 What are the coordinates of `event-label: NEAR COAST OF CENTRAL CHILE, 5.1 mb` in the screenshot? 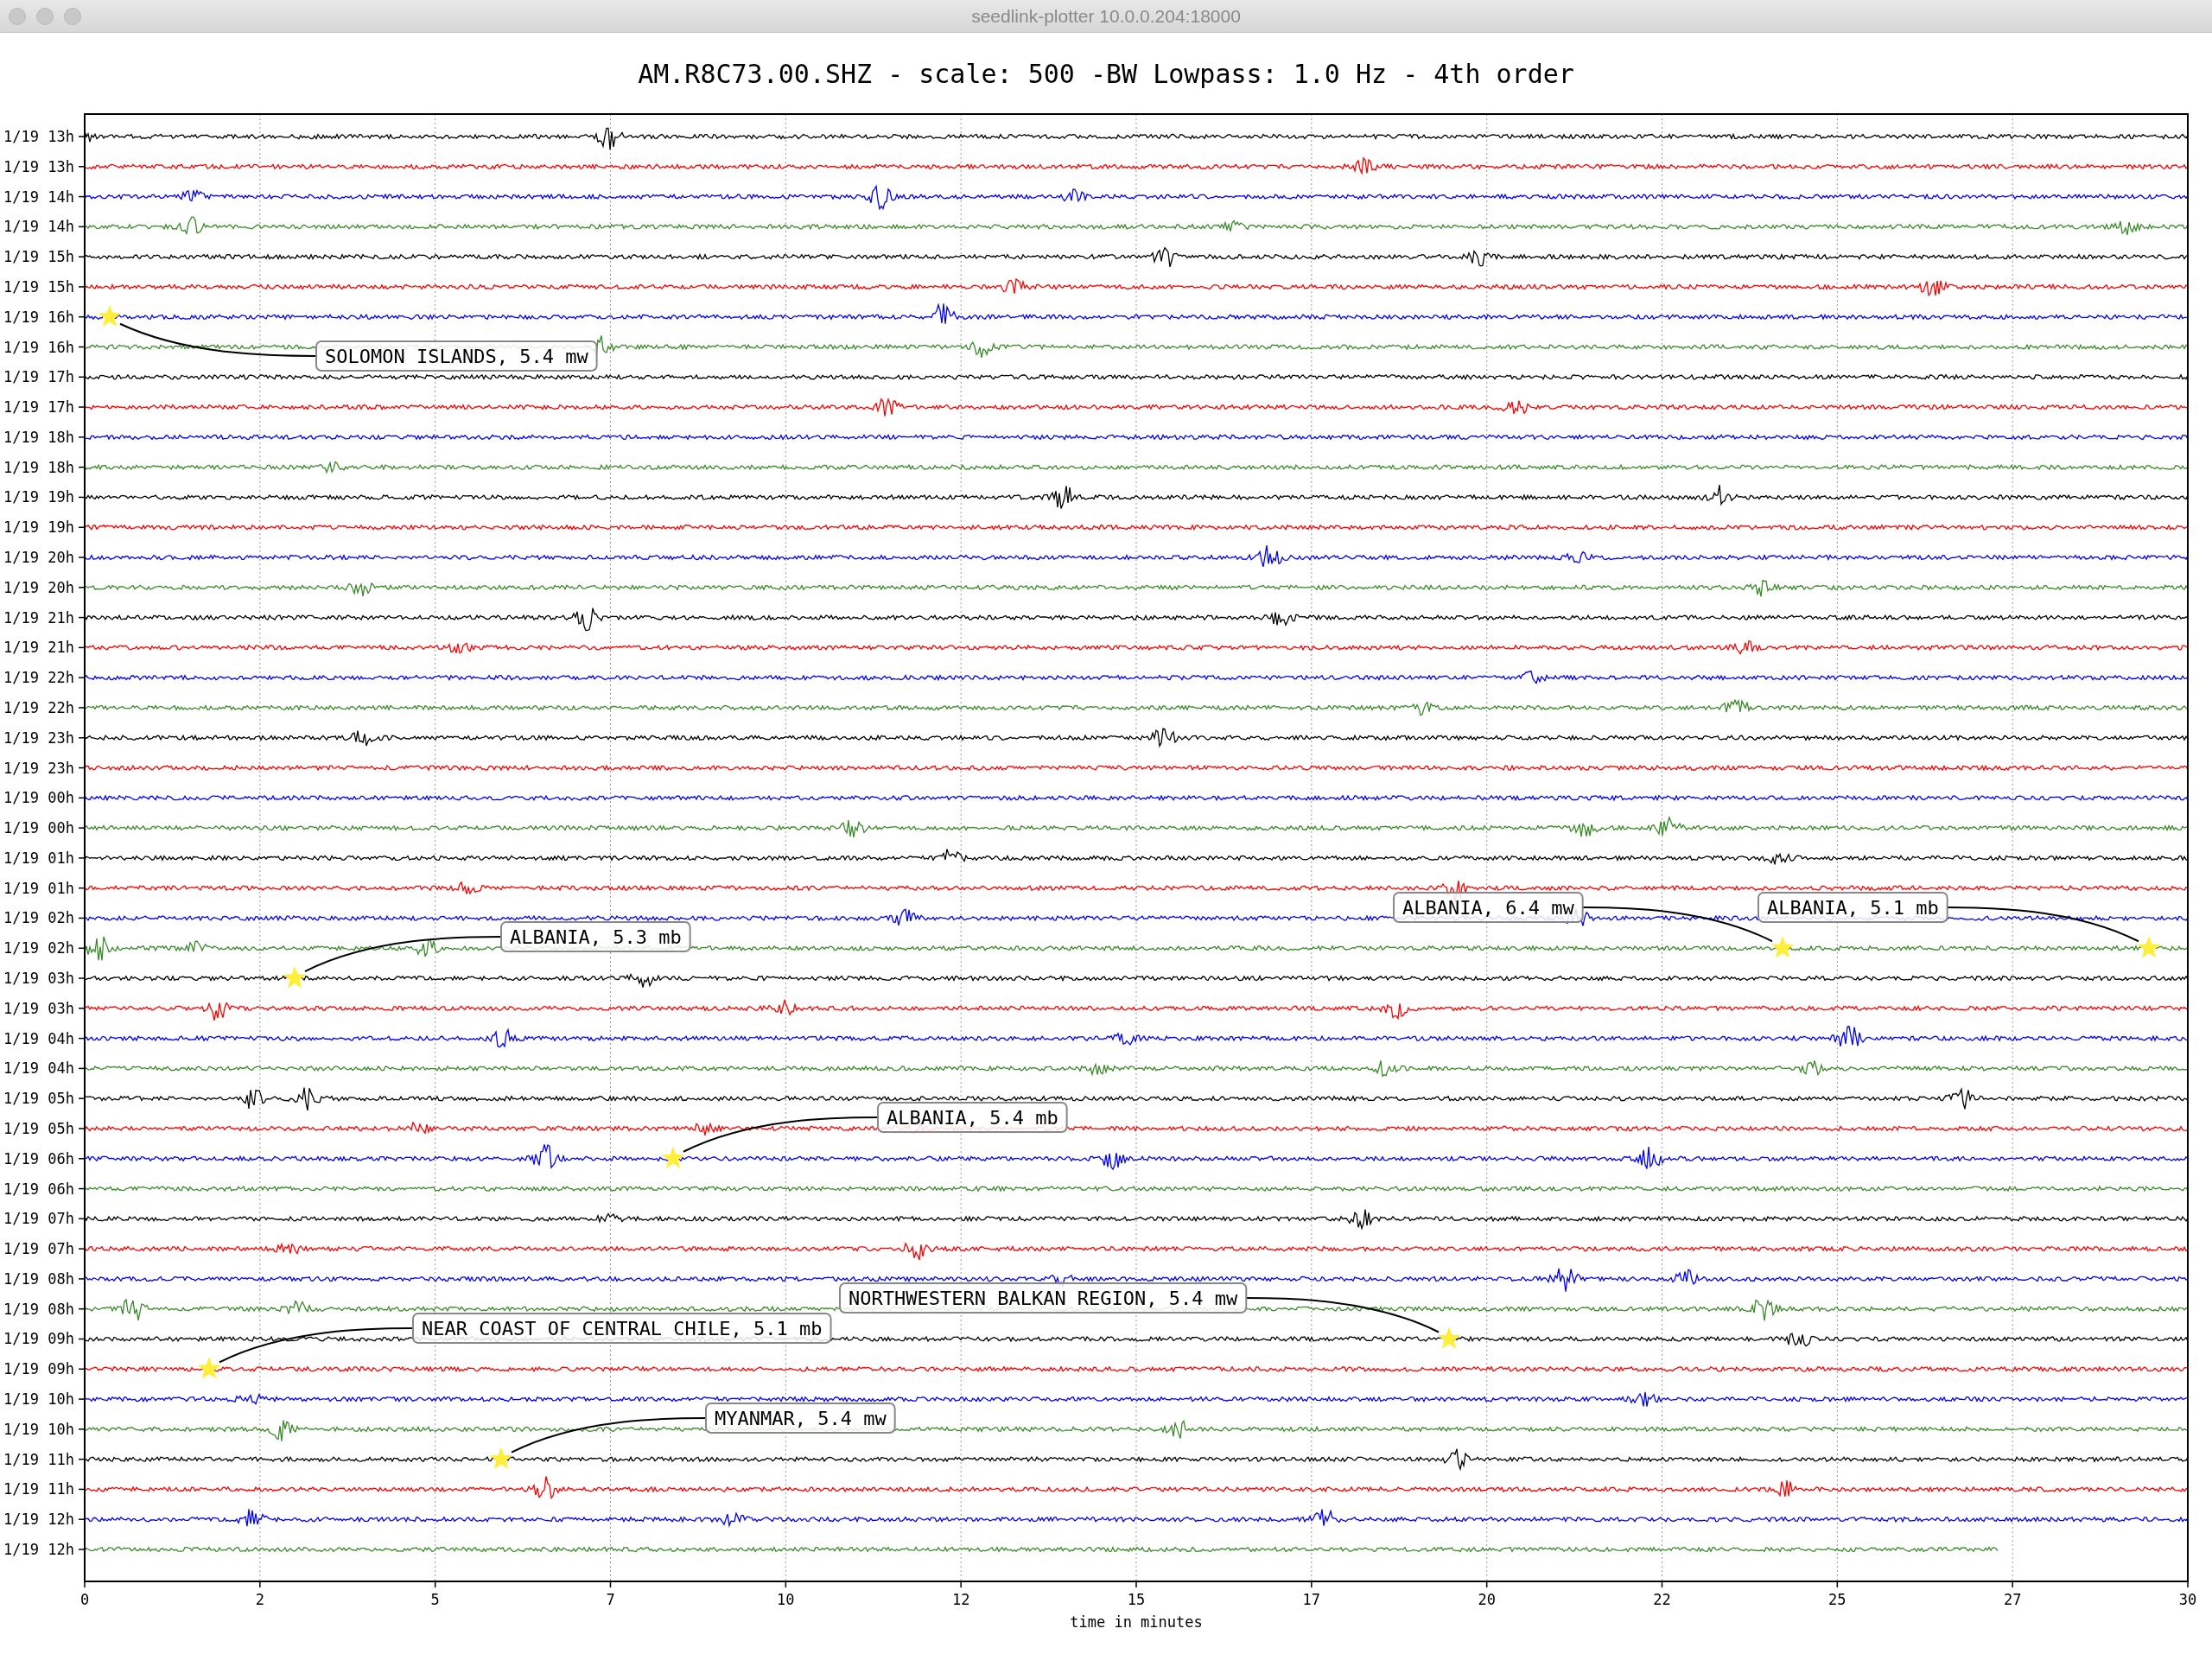 It's located at (622, 1328).